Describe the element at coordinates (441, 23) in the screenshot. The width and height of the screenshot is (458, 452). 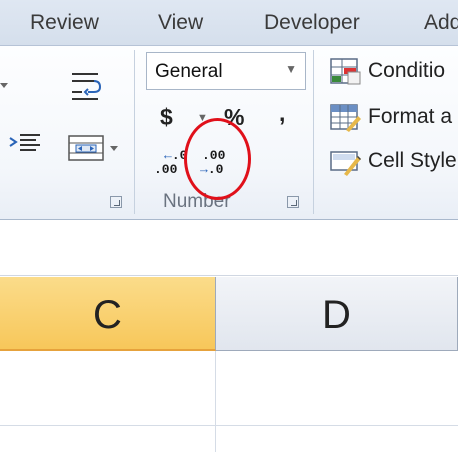
I see `tab-add-ins: Add` at that location.